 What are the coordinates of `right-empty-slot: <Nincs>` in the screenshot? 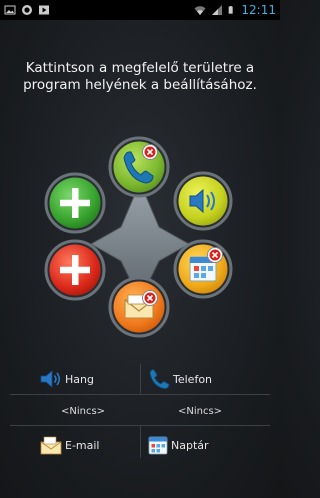 It's located at (200, 411).